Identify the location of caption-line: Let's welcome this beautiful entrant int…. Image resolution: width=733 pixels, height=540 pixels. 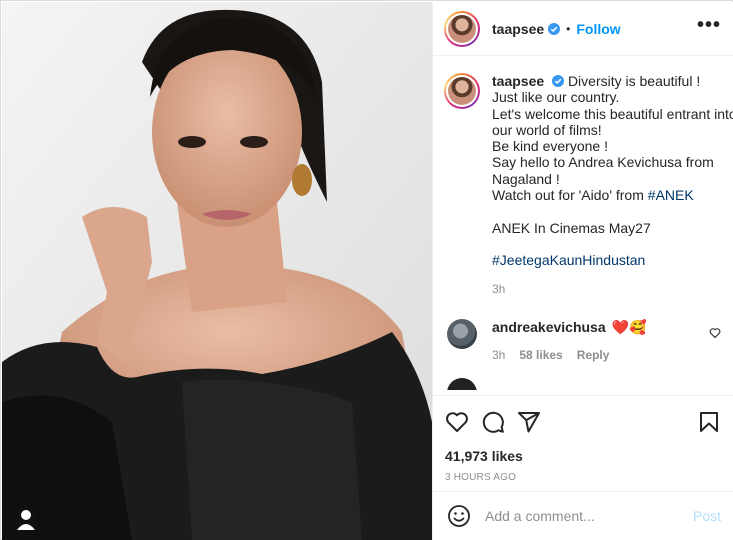
(612, 113).